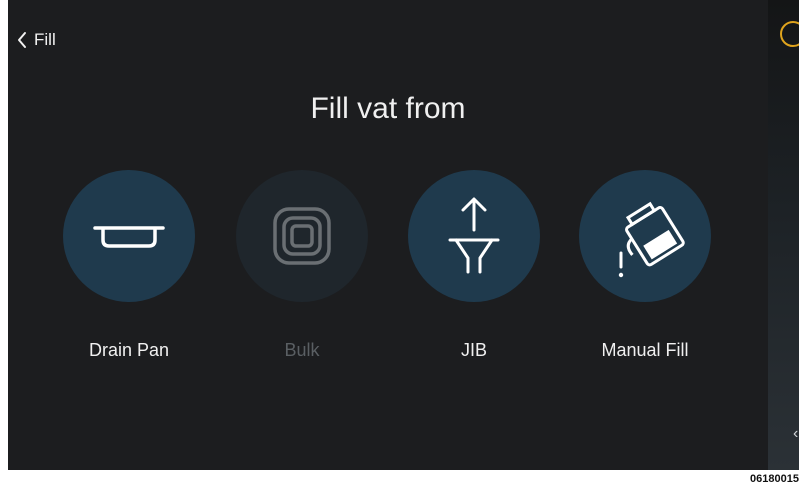 Image resolution: width=799 pixels, height=487 pixels. I want to click on option-manual-fill: Manual Fill, so click(645, 265).